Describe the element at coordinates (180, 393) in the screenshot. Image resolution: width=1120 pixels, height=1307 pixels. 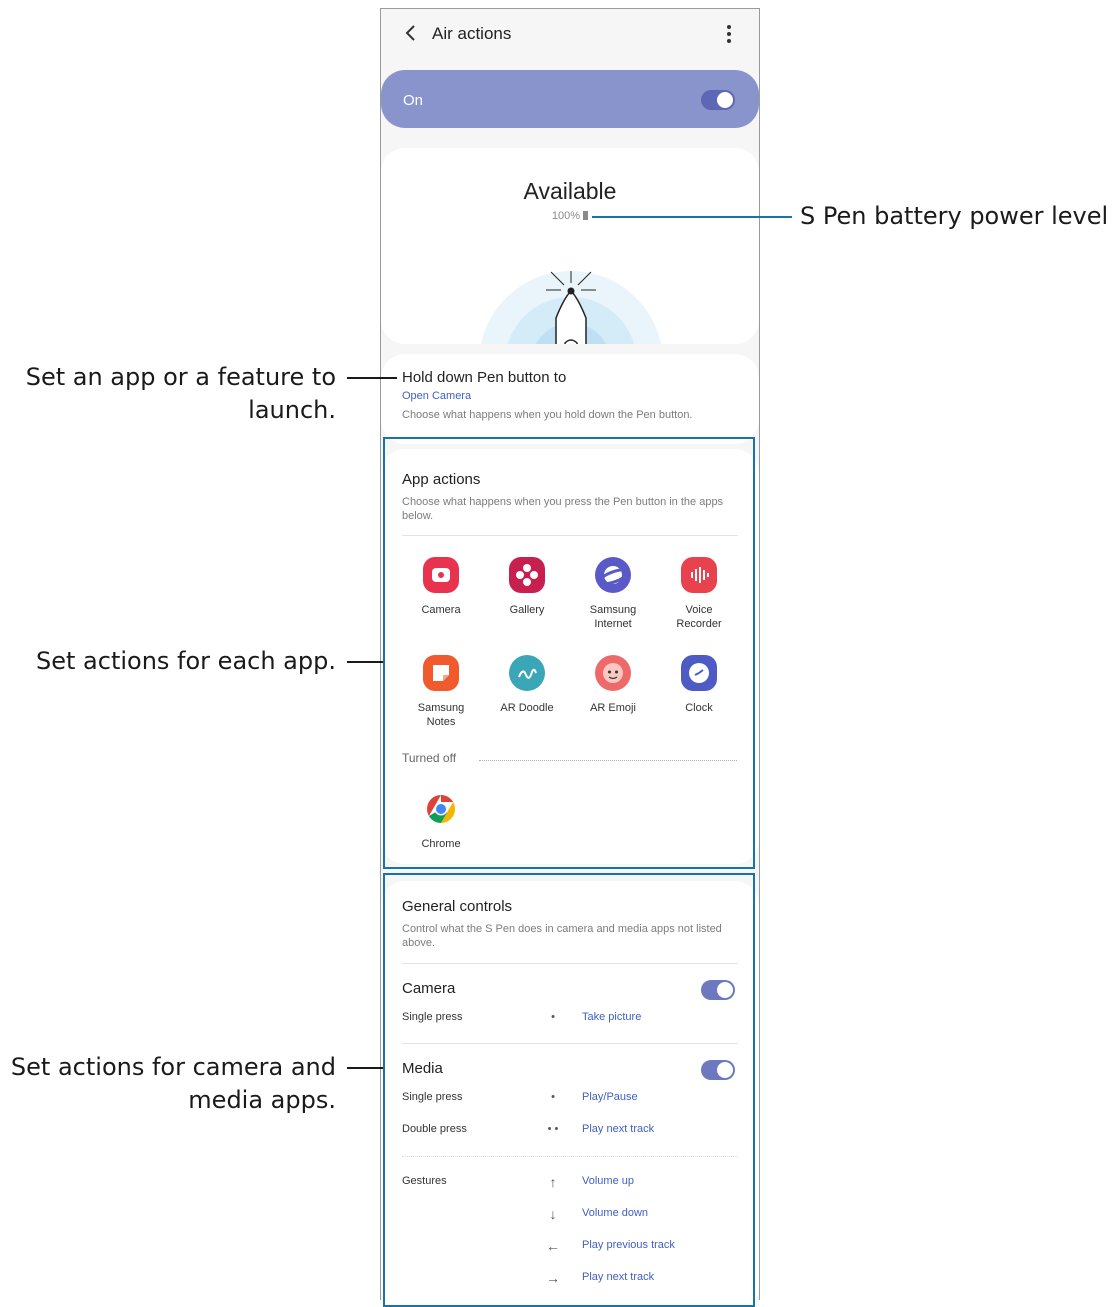
I see `hold-annotation: Set an app or a feature to launch.` at that location.